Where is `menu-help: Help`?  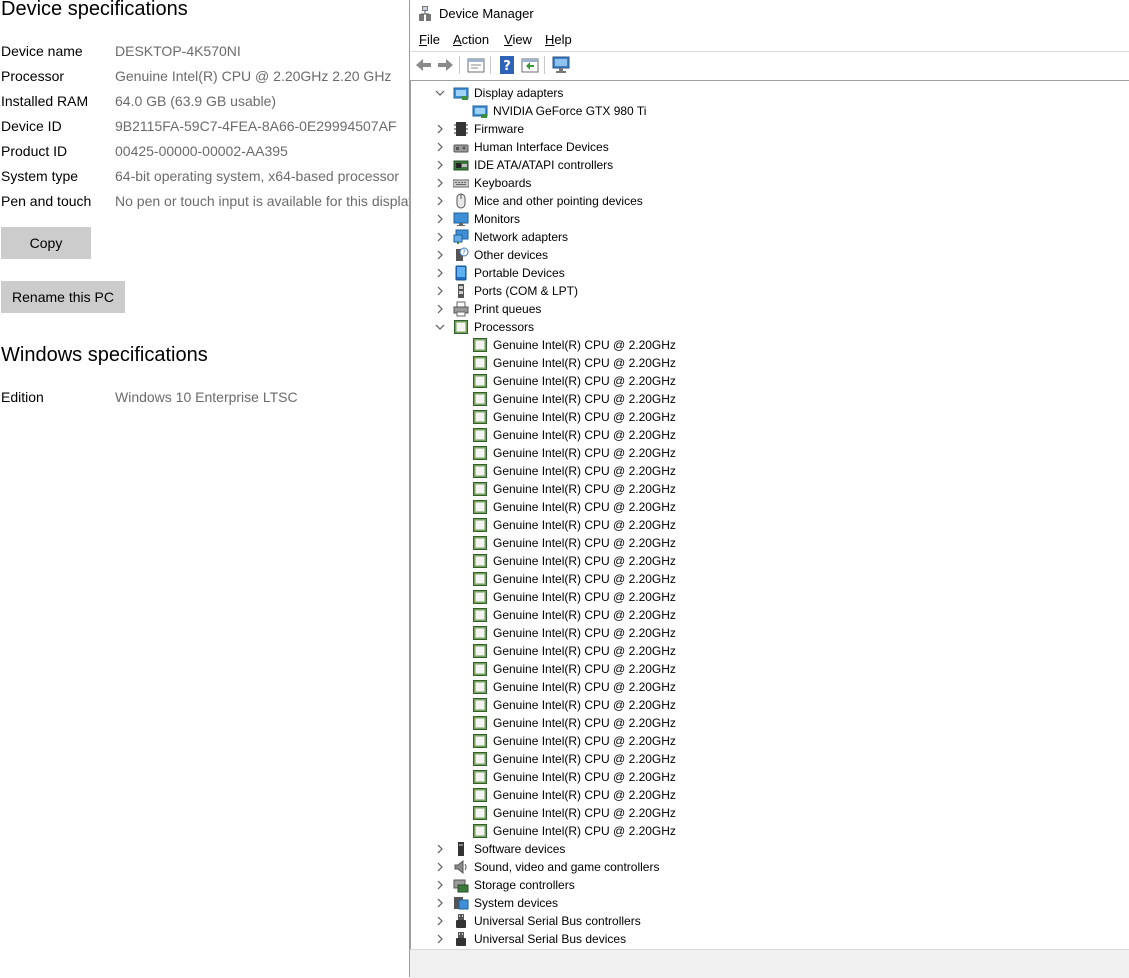
menu-help: Help is located at coordinates (558, 39).